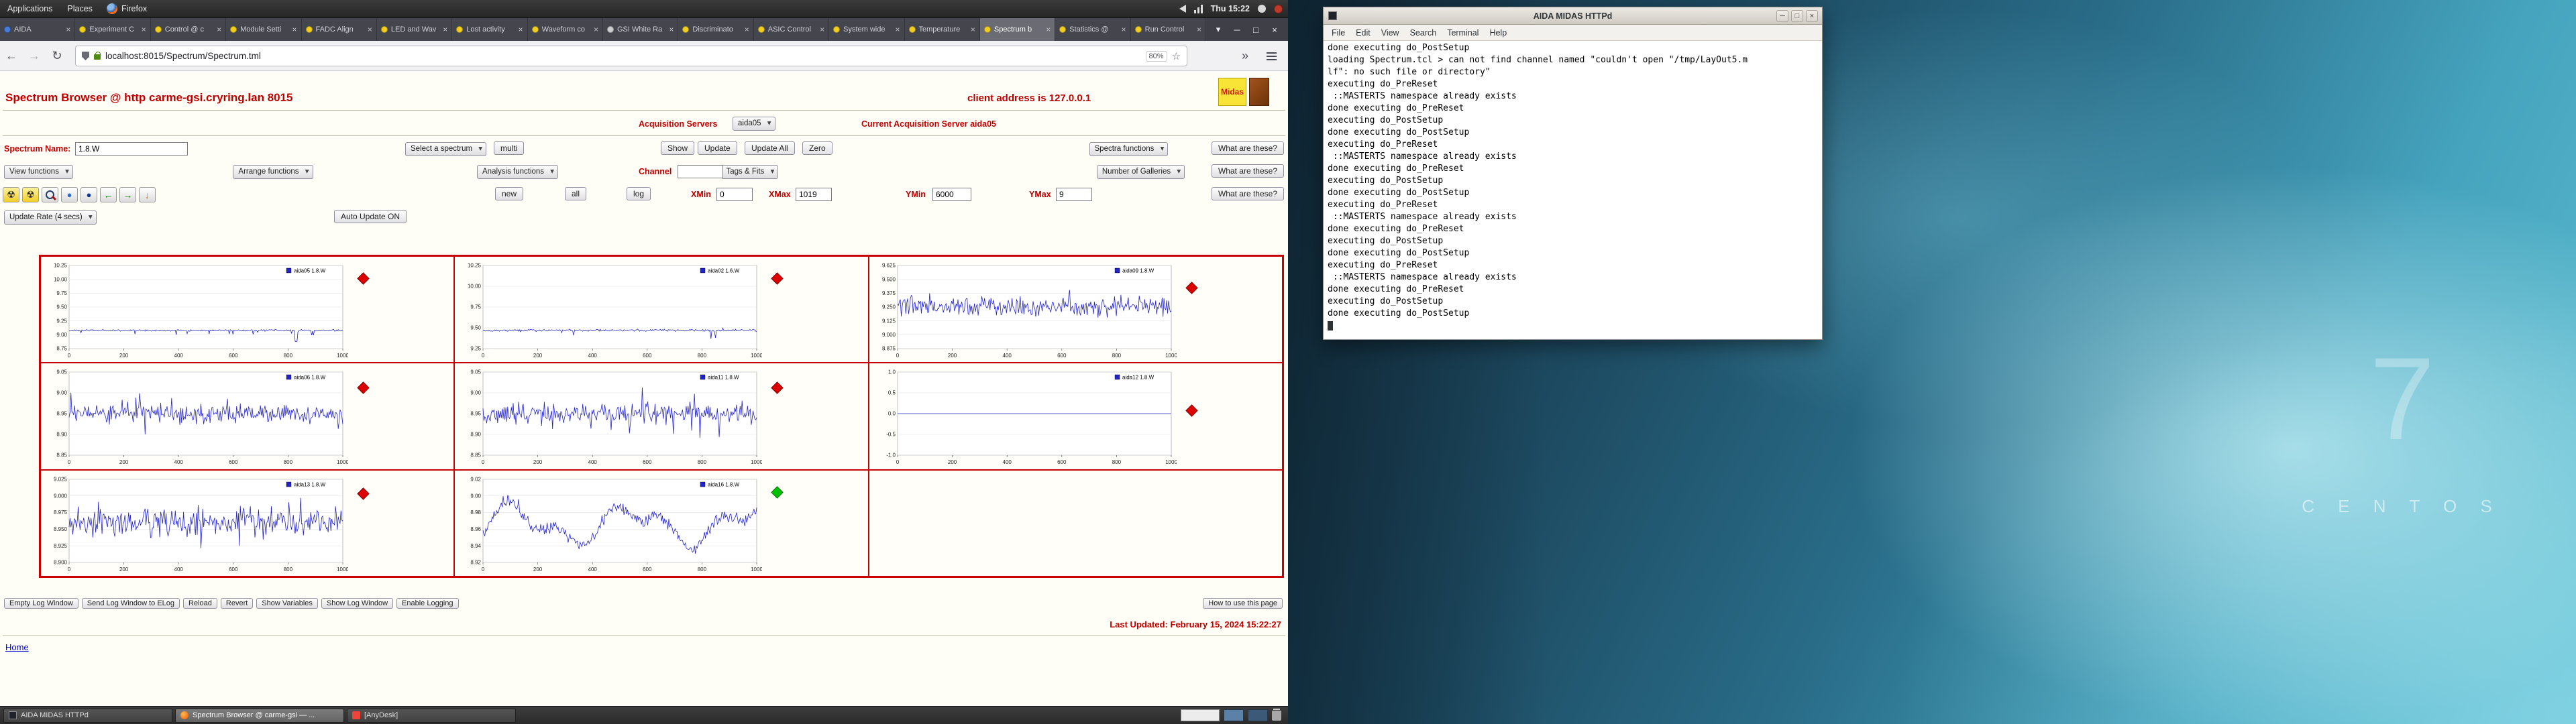 The height and width of the screenshot is (724, 2576). I want to click on reload-icon: ↻, so click(57, 56).